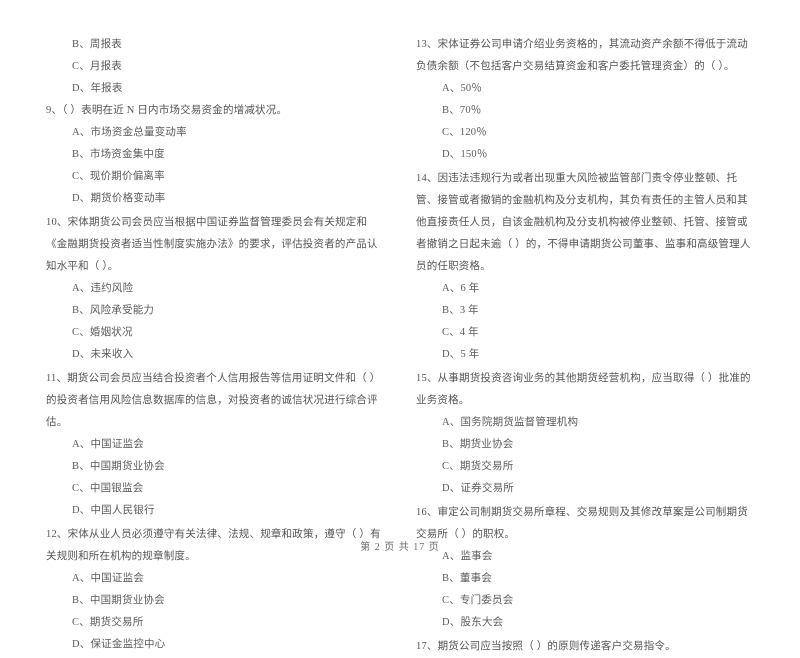 The height and width of the screenshot is (658, 800). Describe the element at coordinates (119, 198) in the screenshot. I see `option-item: D、期货价格变动率` at that location.